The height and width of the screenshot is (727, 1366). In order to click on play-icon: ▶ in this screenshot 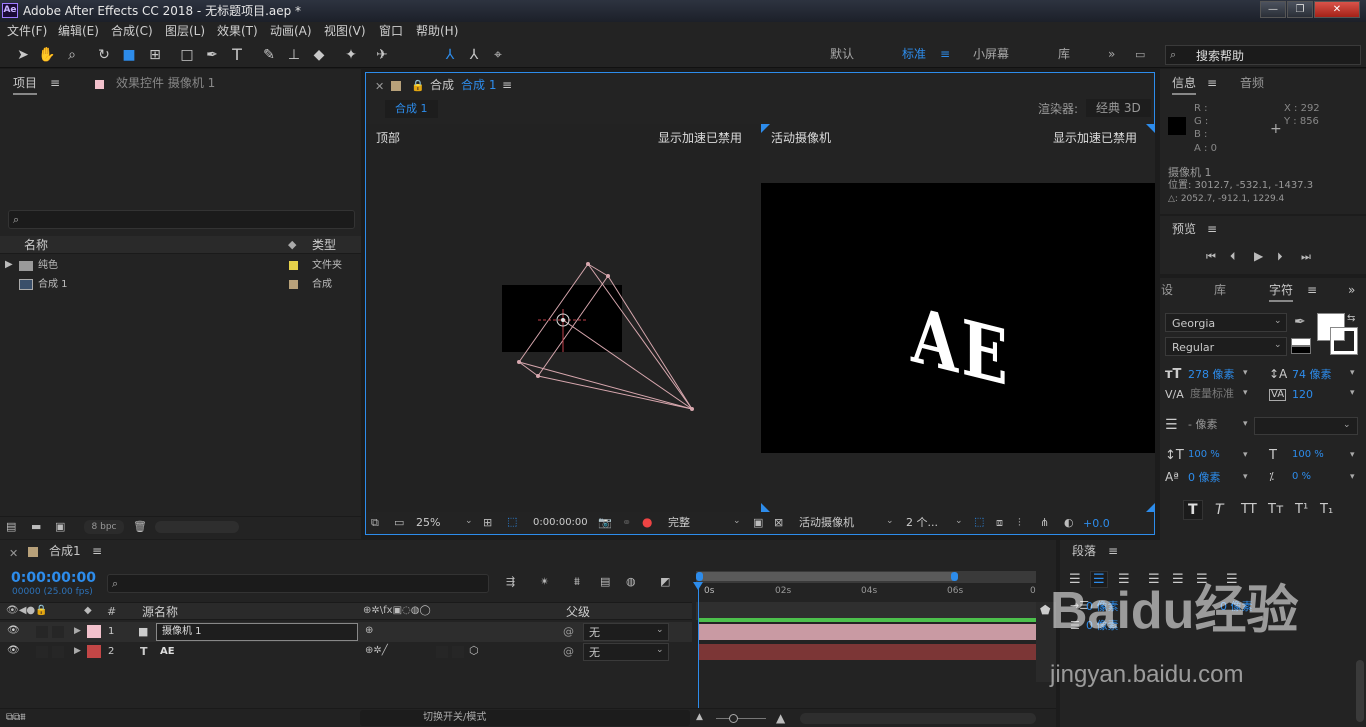, I will do `click(1258, 256)`.